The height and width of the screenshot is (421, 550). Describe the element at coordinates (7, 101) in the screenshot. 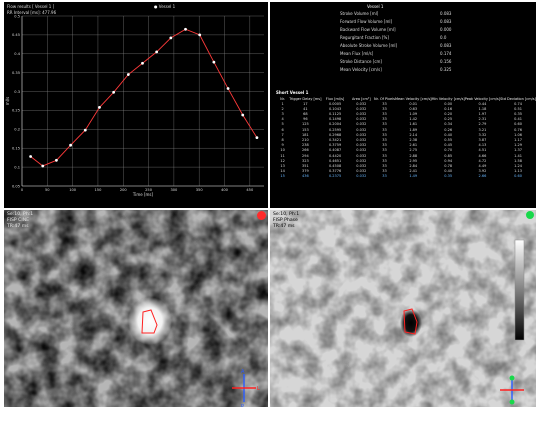

I see `y-axis-label: ml/s` at that location.